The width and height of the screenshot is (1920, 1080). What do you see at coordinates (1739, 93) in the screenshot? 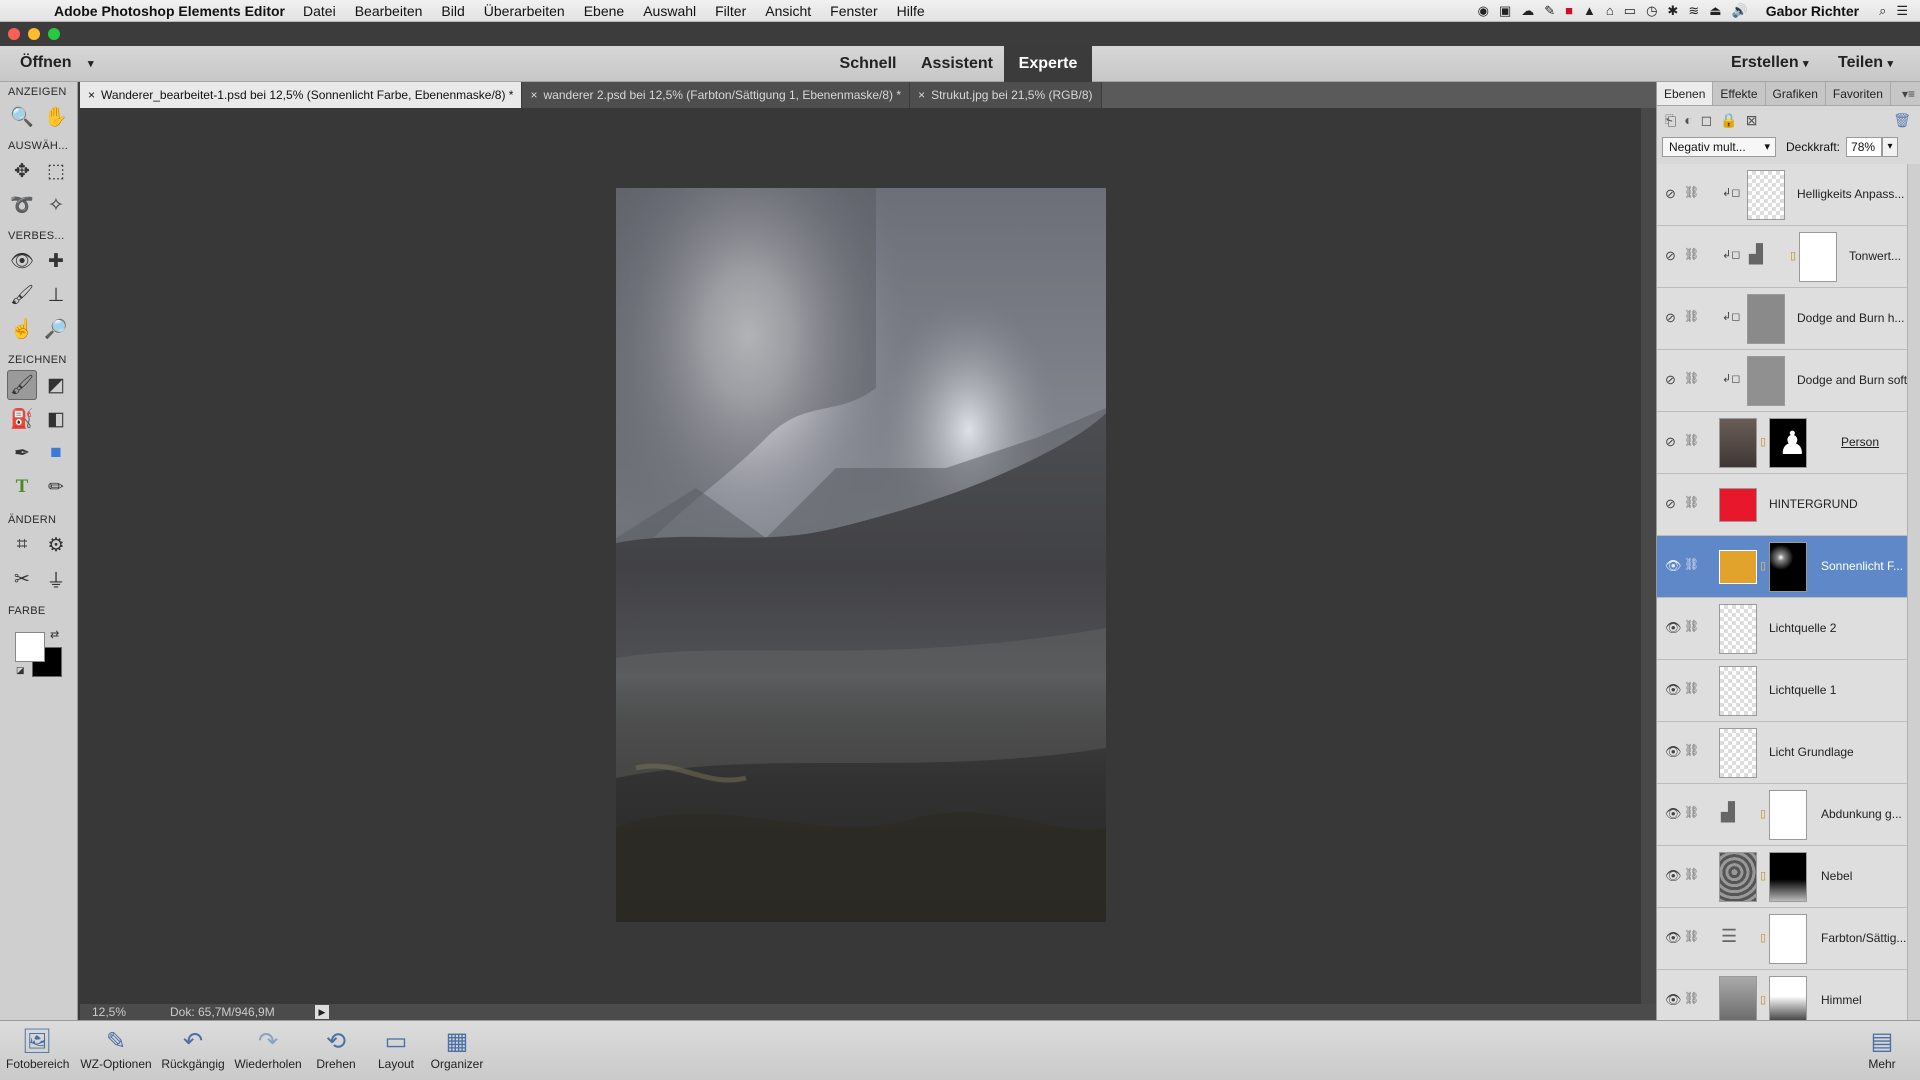
I see `tab-effekte: Effekte` at bounding box center [1739, 93].